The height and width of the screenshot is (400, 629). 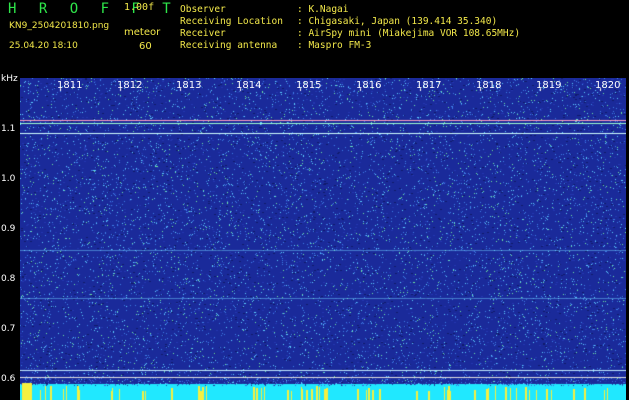 I want to click on meteor-count: 60, so click(x=145, y=46).